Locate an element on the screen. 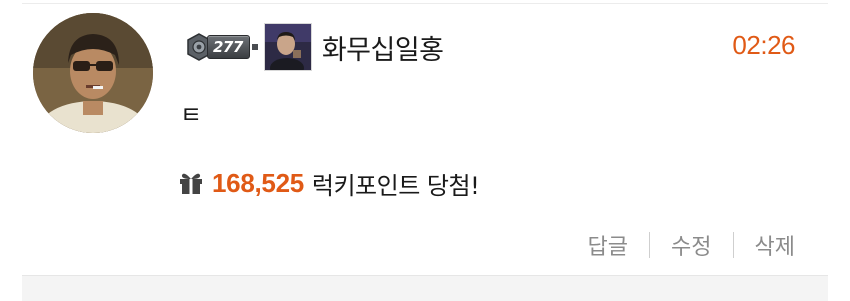 The height and width of the screenshot is (301, 850). profile-thumbnail is located at coordinates (287, 47).